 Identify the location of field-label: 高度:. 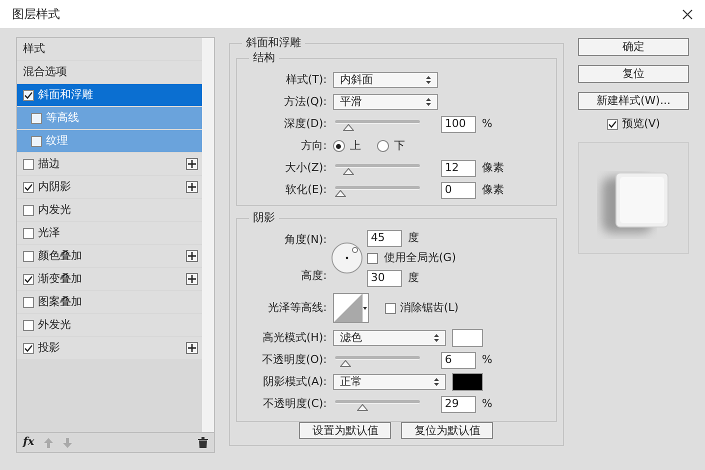
(313, 276).